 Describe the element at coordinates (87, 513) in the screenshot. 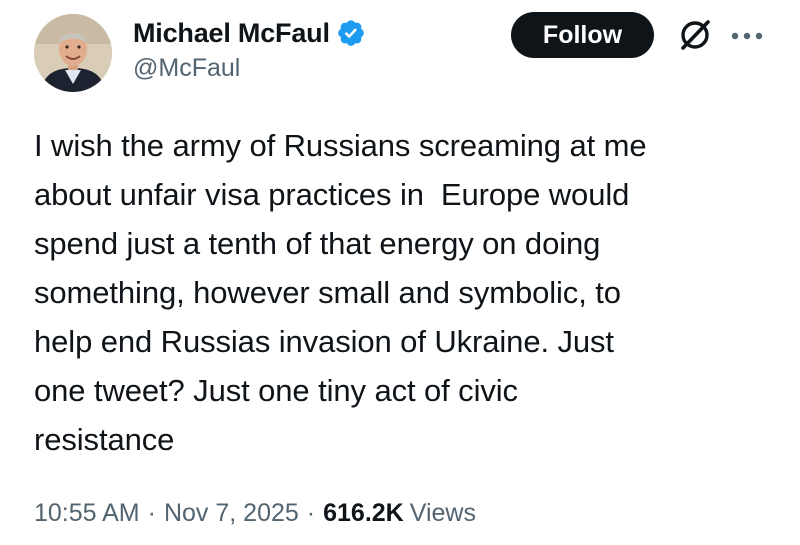

I see `tweet-time: 10:55 AM` at that location.